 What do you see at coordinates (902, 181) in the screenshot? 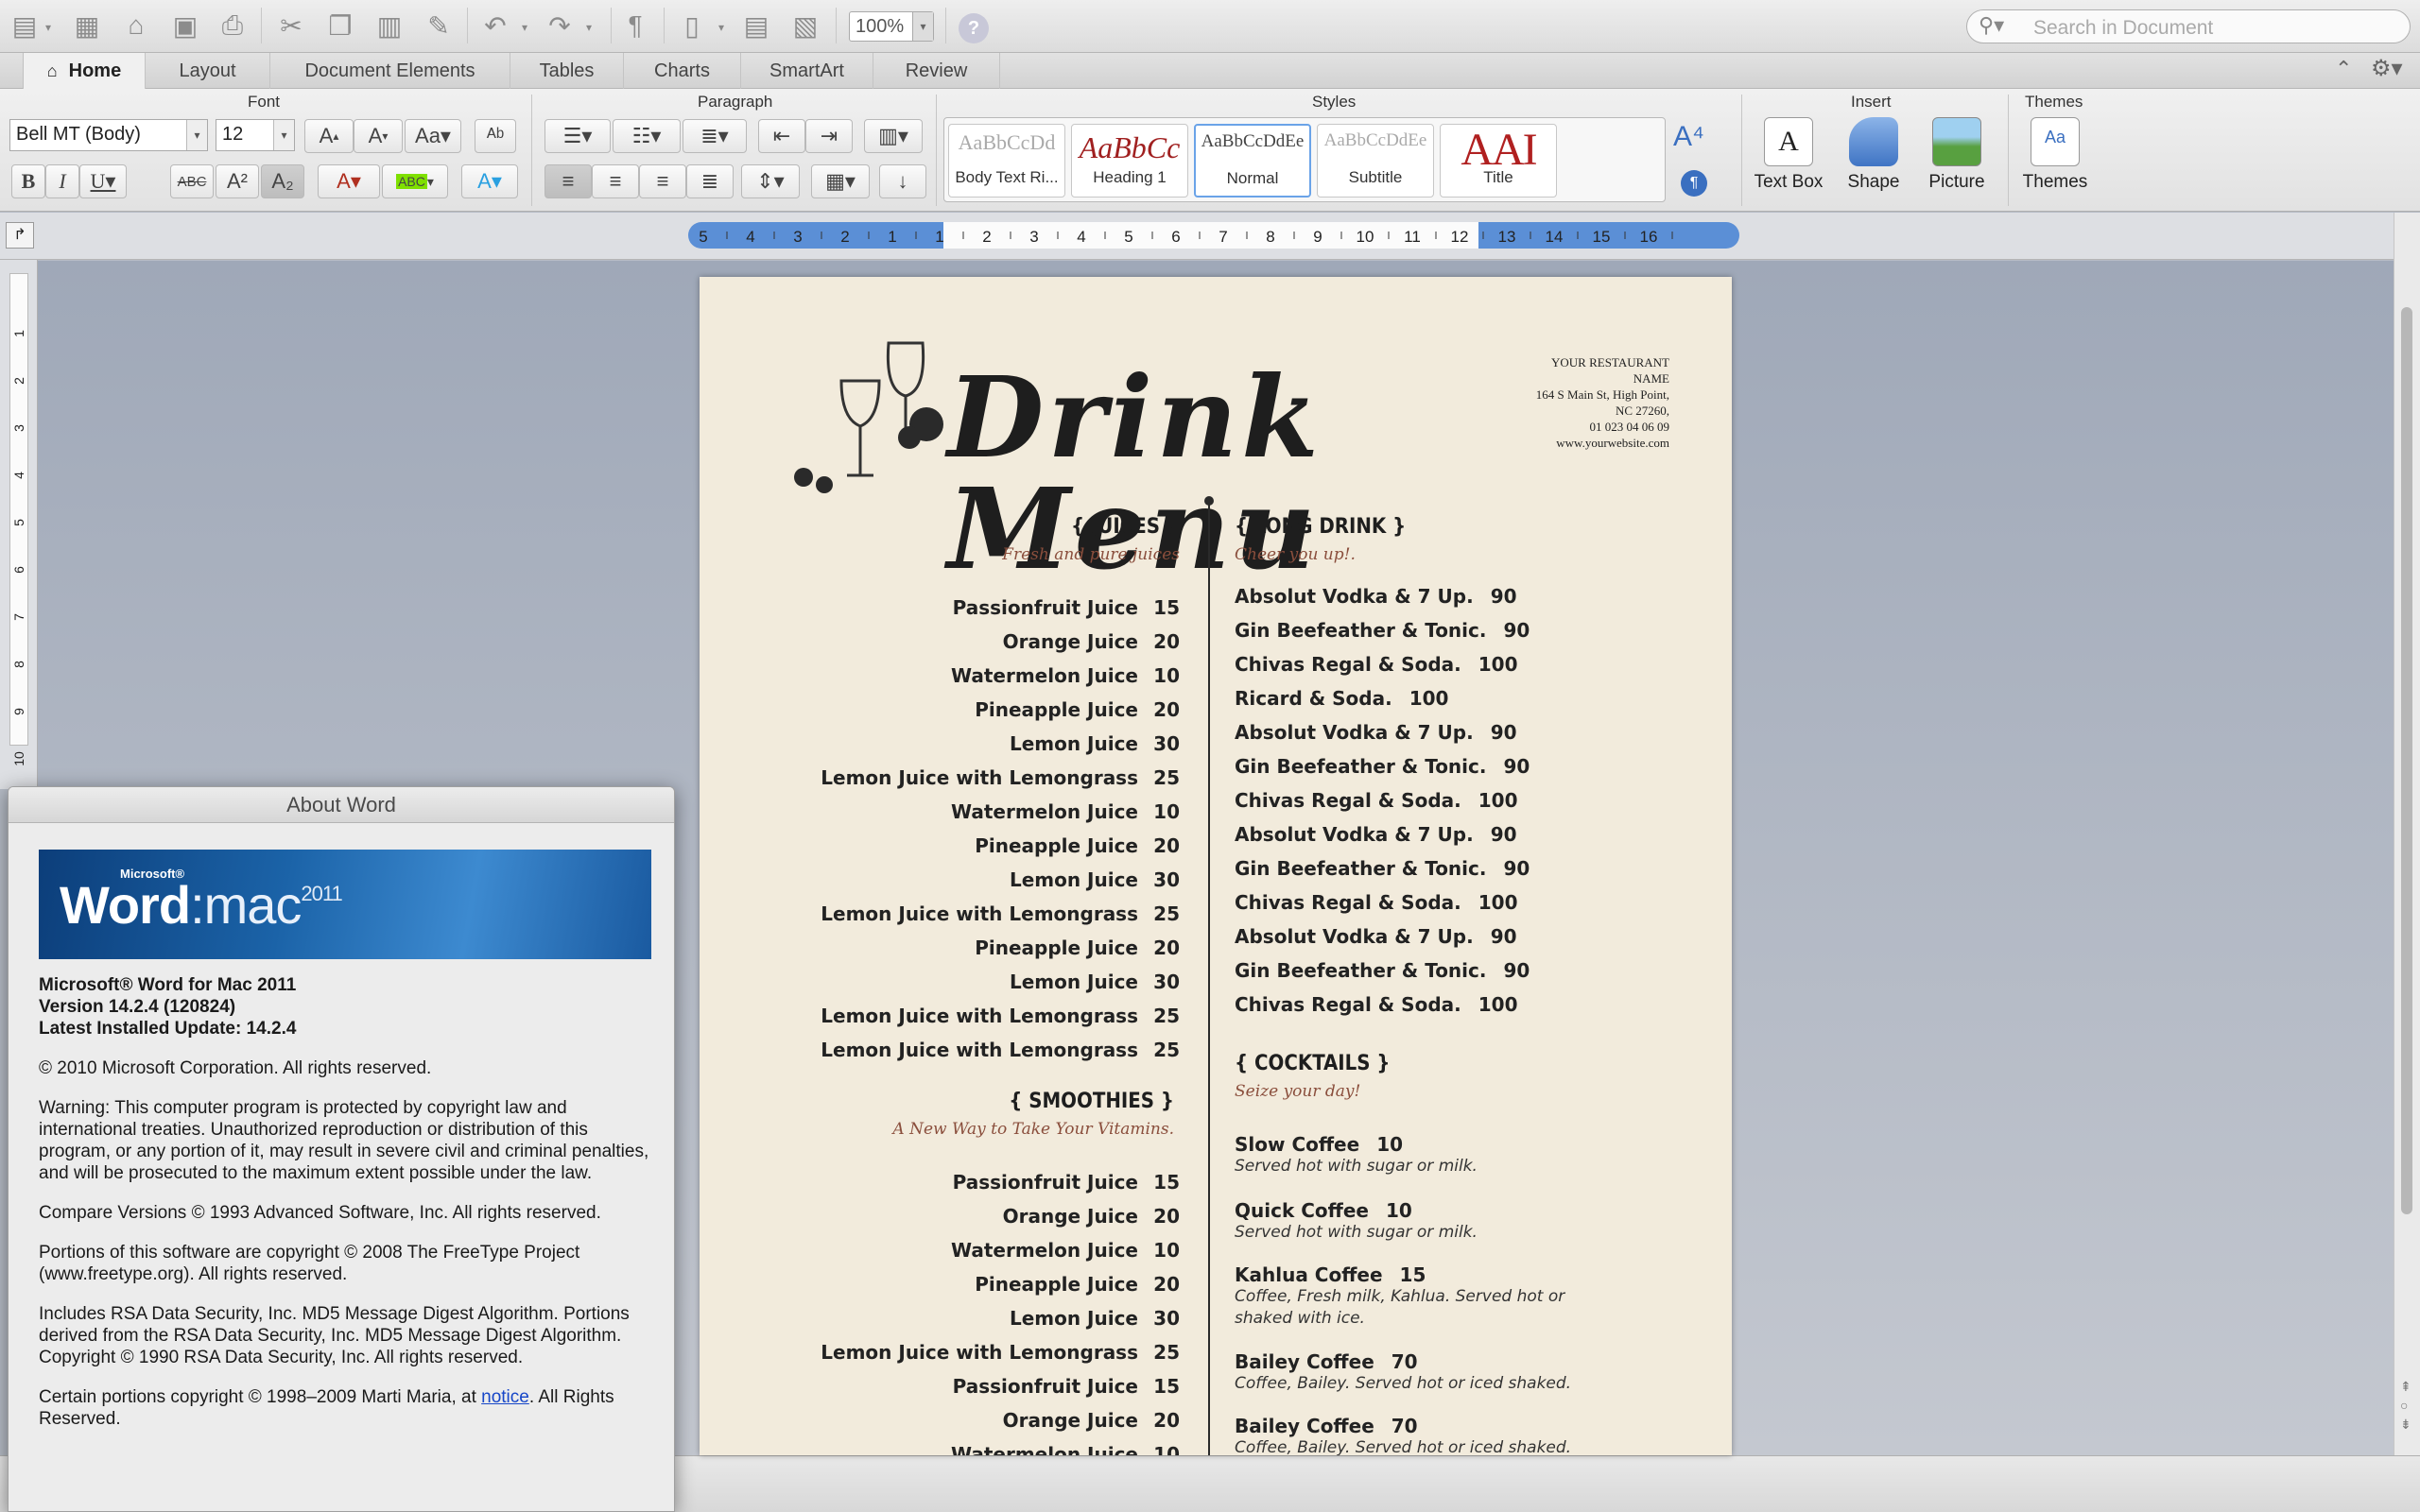
I see `sort-button: ↓` at bounding box center [902, 181].